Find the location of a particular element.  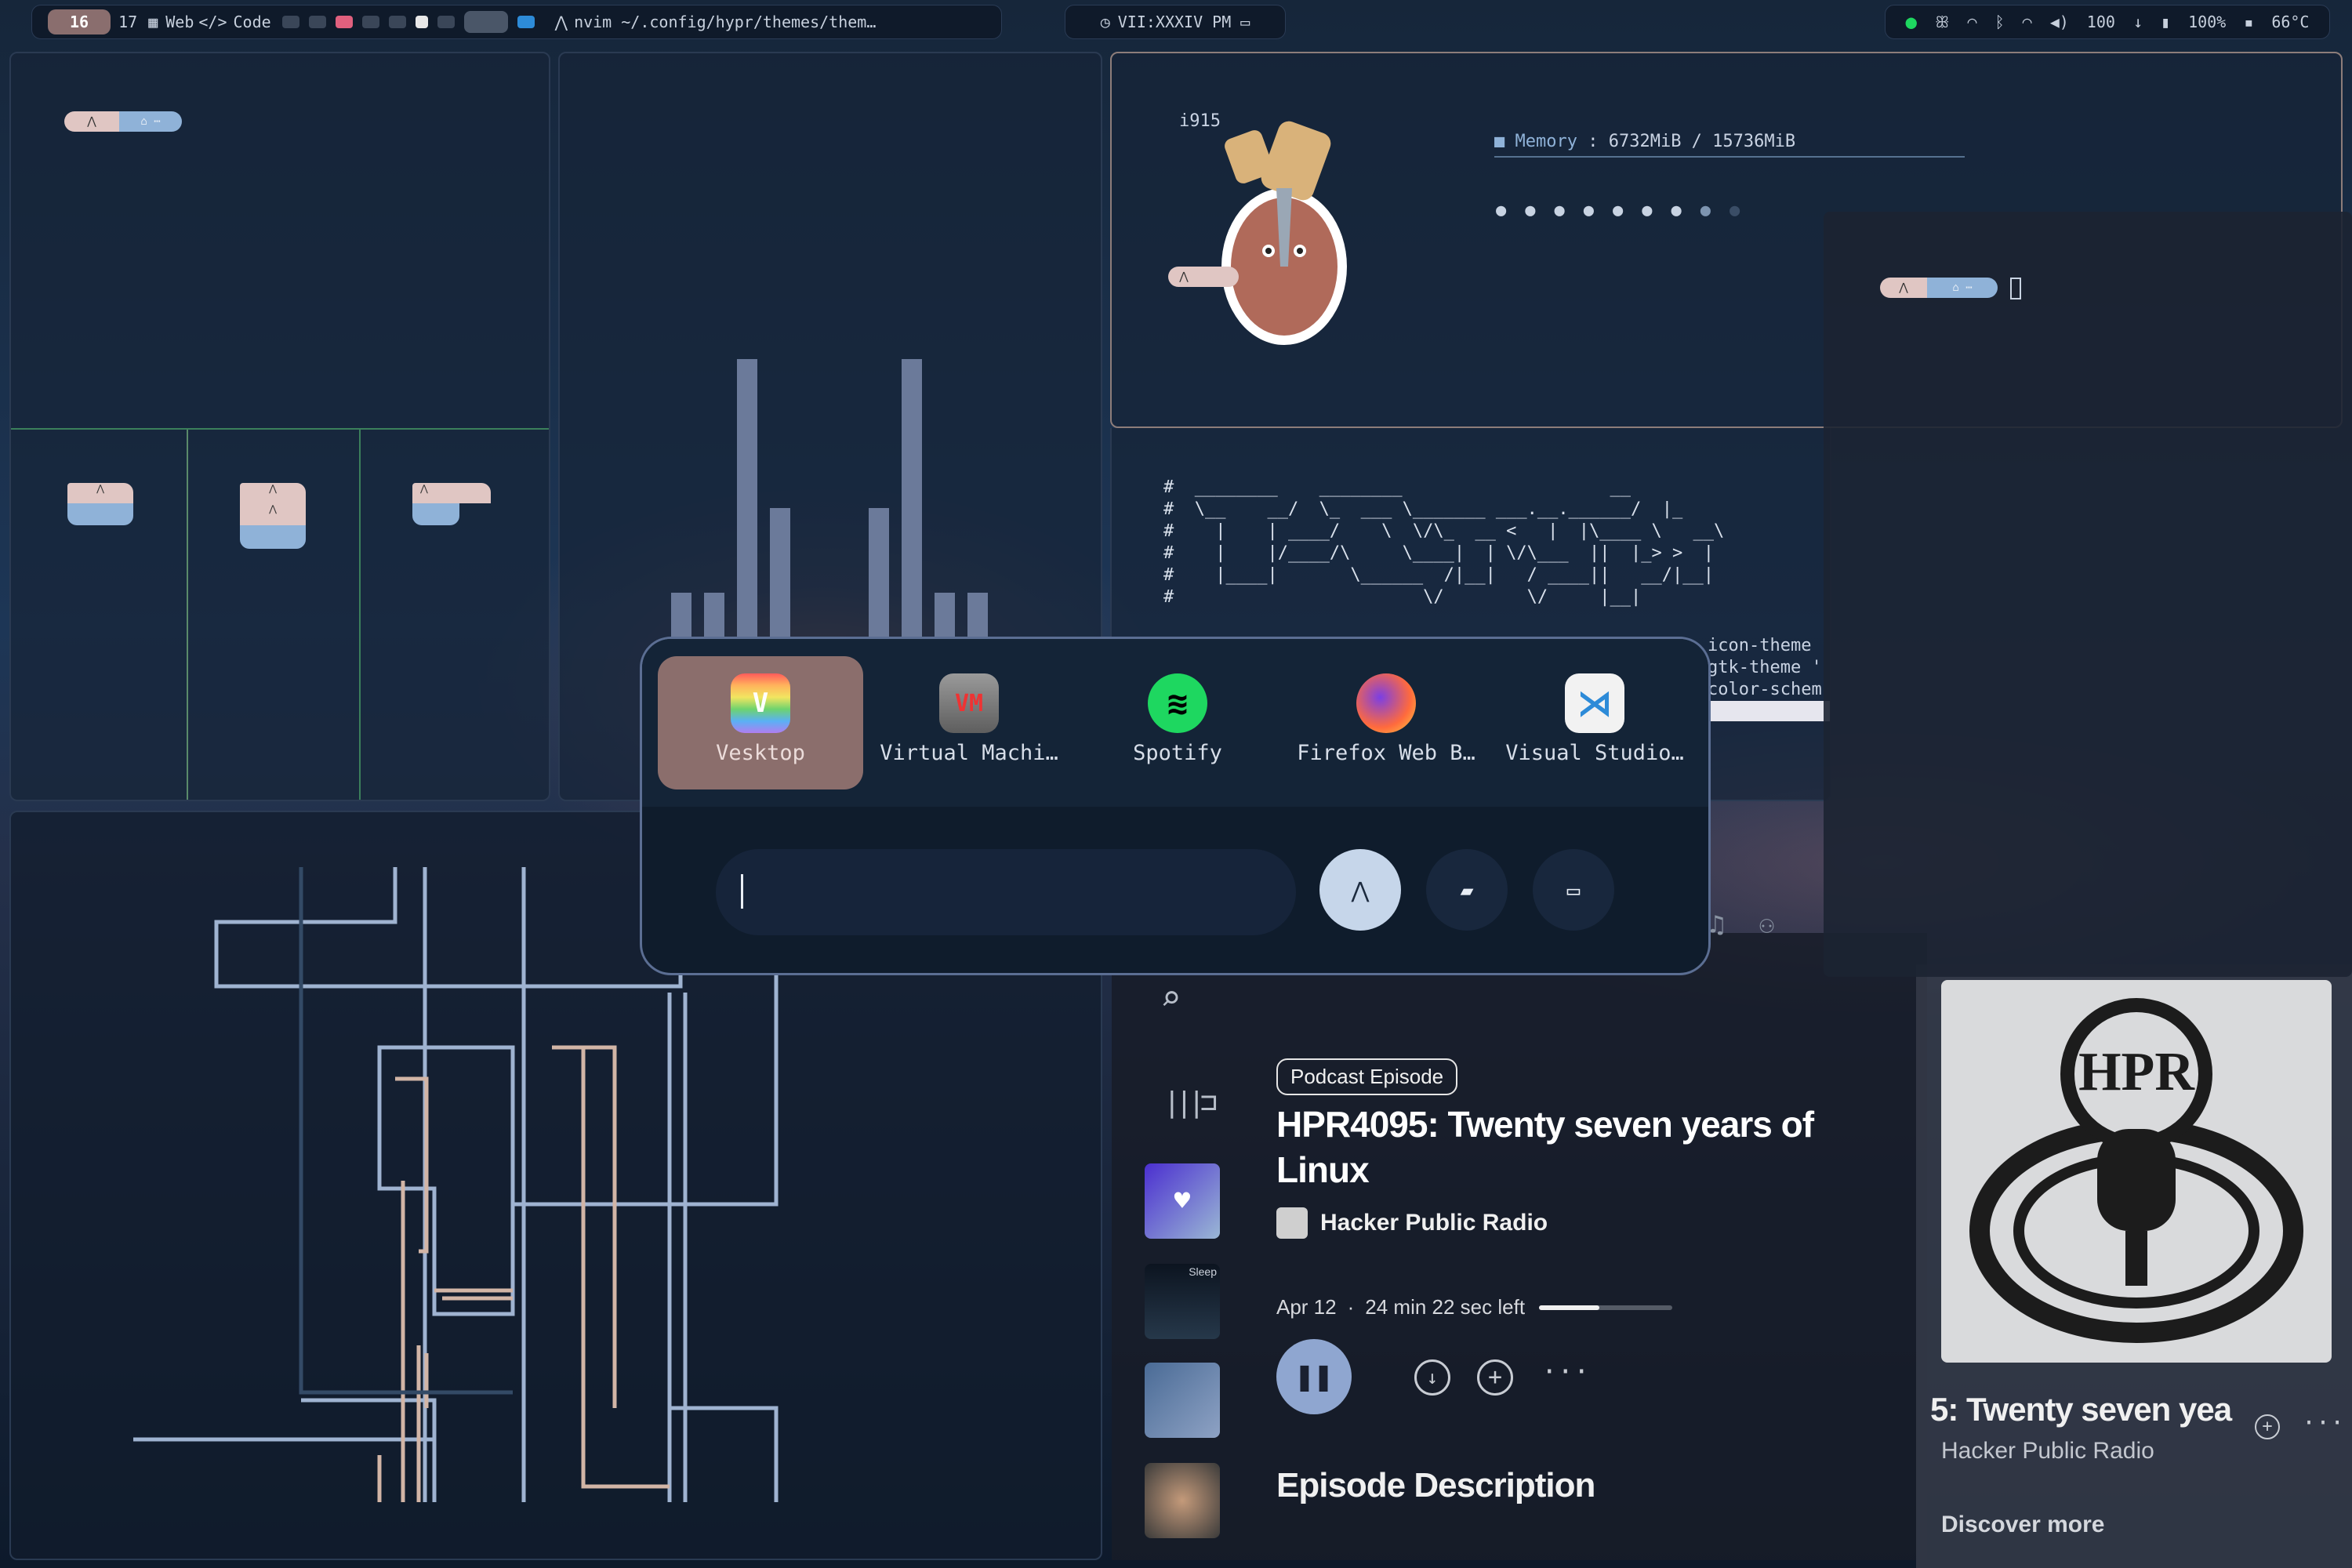

side-show-name: Hacker Public Radio is located at coordinates (2047, 1451).